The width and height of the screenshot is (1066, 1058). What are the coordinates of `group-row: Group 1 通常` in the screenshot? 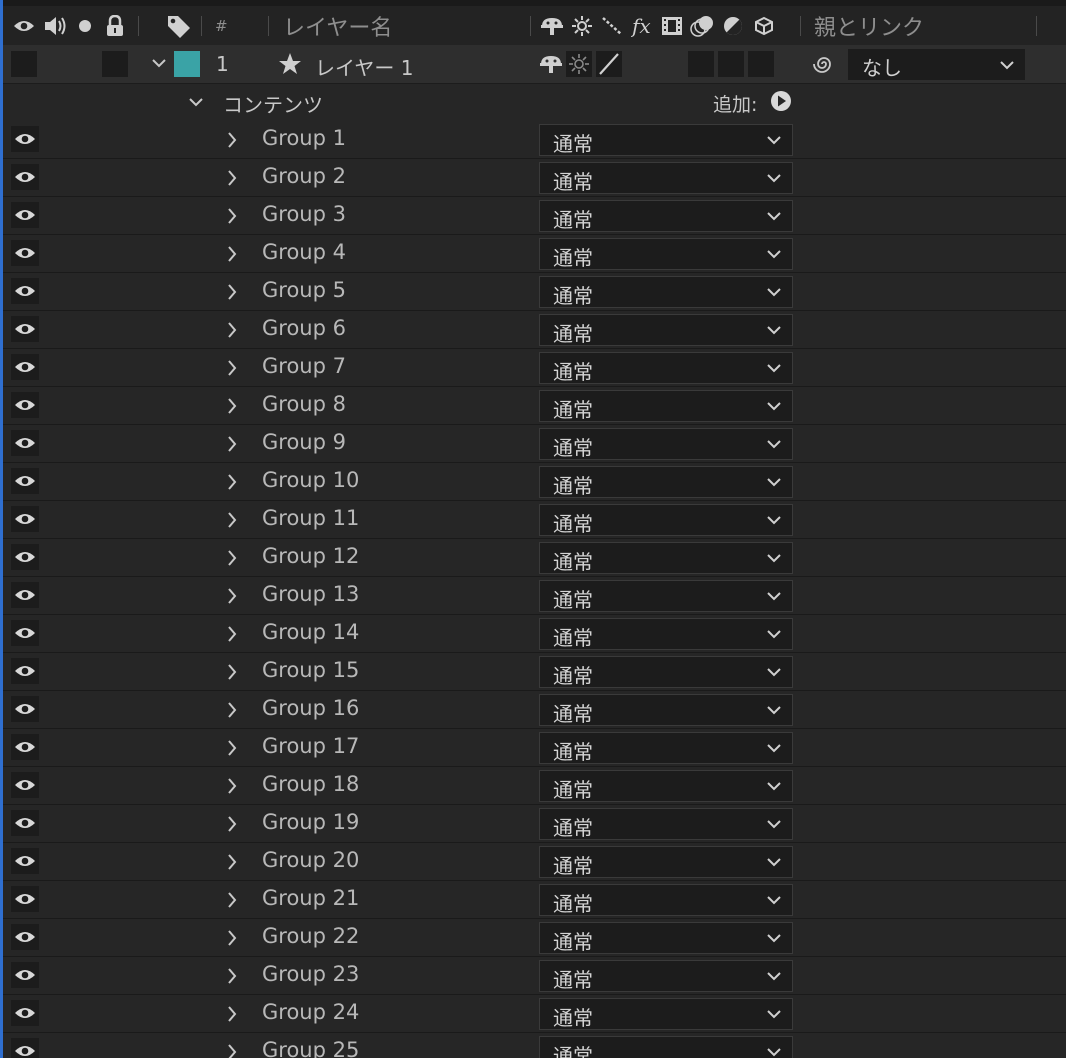 It's located at (534, 140).